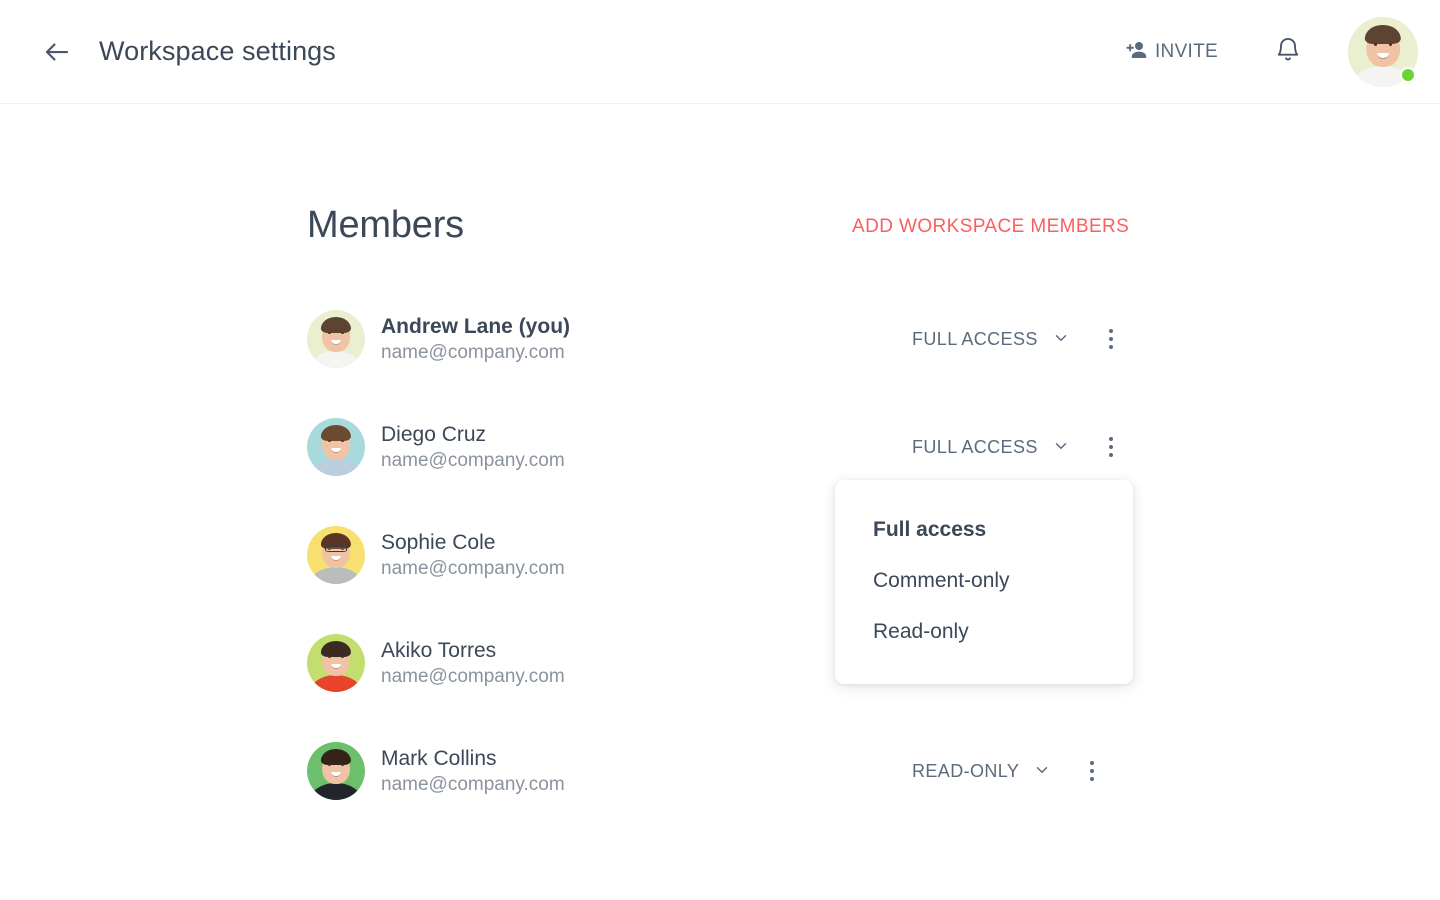 This screenshot has width=1440, height=900. Describe the element at coordinates (439, 650) in the screenshot. I see `member-name: Akiko Torres` at that location.